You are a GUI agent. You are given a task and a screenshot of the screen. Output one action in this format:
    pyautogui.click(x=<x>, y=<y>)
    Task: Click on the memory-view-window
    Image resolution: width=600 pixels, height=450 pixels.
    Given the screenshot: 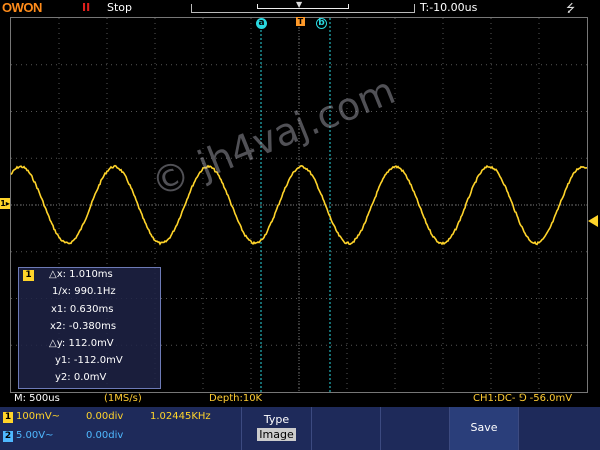 What is the action you would take?
    pyautogui.click(x=303, y=6)
    